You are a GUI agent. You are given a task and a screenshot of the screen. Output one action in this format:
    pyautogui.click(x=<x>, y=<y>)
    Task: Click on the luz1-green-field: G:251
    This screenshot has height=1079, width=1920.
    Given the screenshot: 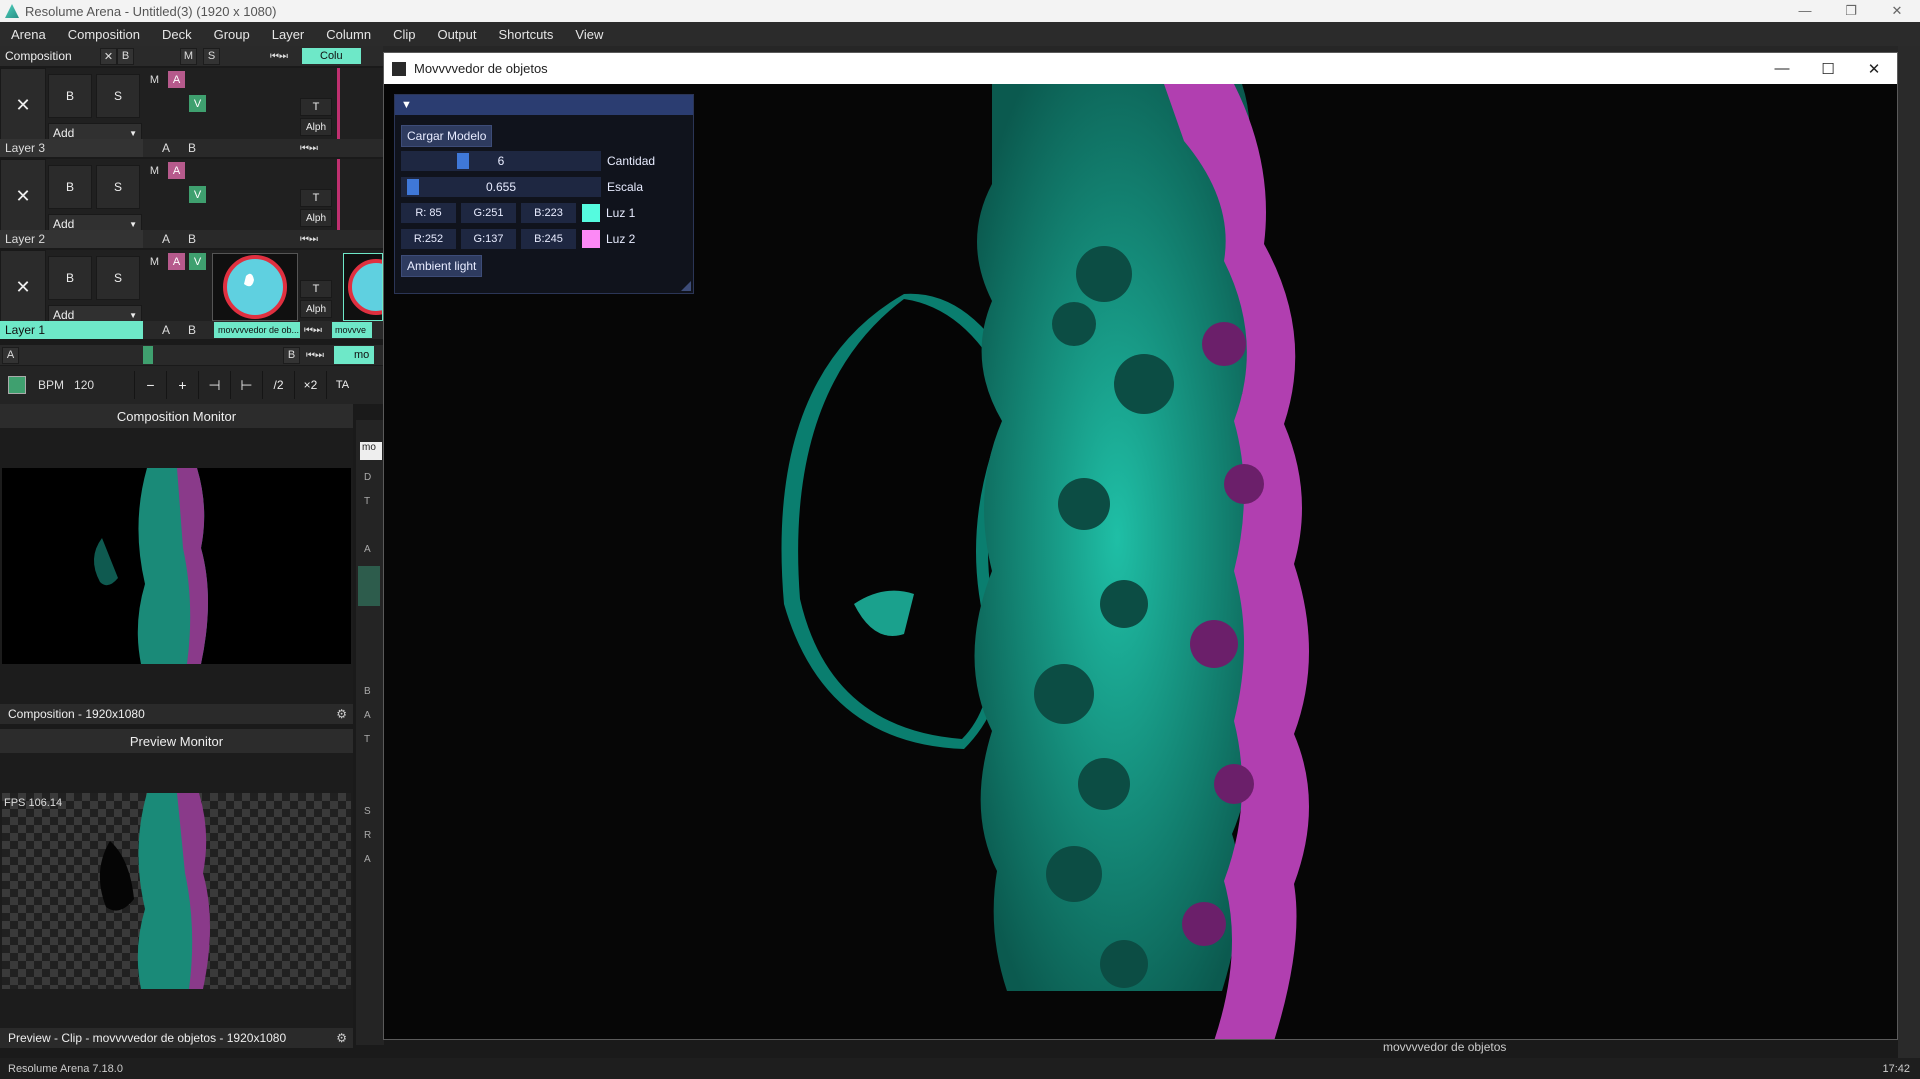 What is the action you would take?
    pyautogui.click(x=488, y=213)
    